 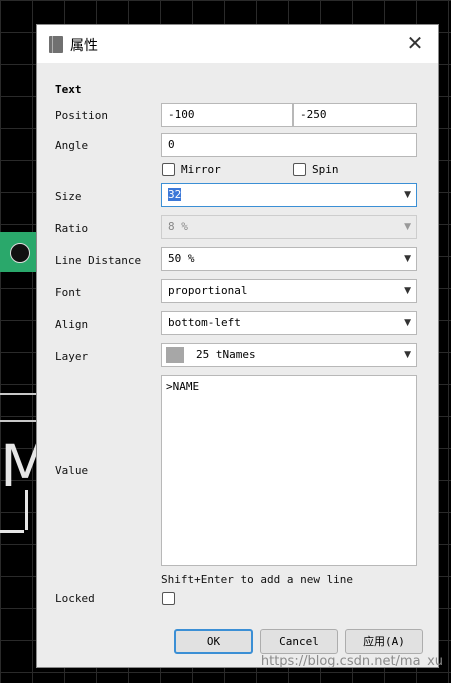 I want to click on locked-checkbox, so click(x=168, y=598).